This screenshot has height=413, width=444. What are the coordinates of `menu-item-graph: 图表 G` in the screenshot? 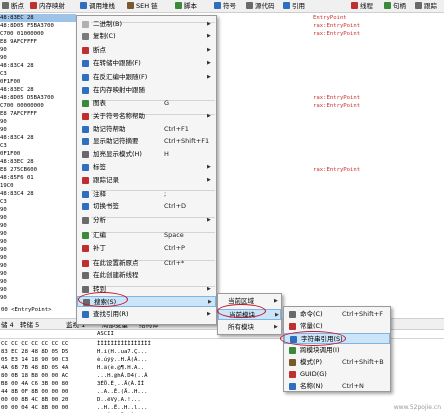 It's located at (146, 103).